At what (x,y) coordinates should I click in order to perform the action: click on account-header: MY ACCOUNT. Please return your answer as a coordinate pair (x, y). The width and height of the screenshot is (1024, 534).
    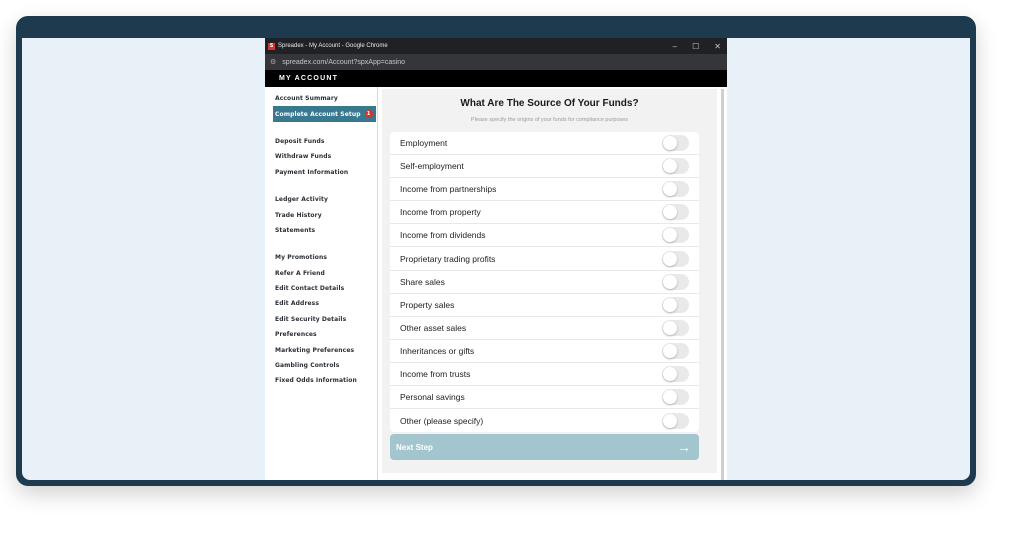
    Looking at the image, I should click on (496, 78).